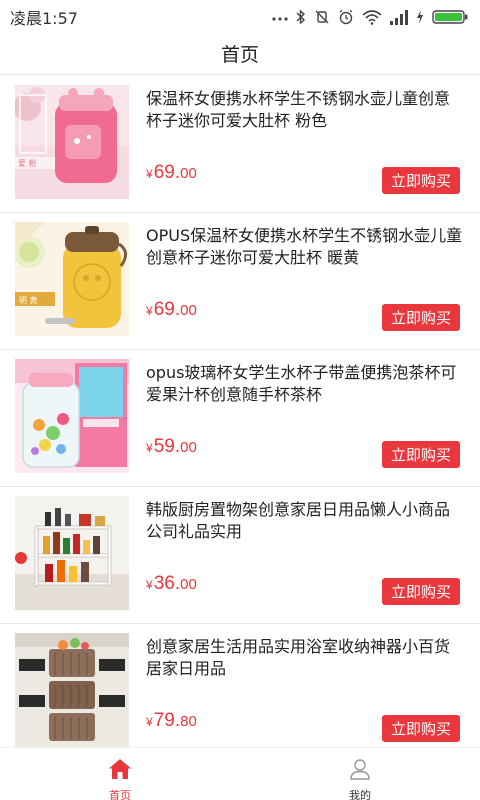 The image size is (480, 800). I want to click on product-title: 韩版厨房置物架创意家居日用品懒人小商品公司礼品实用, so click(305, 521).